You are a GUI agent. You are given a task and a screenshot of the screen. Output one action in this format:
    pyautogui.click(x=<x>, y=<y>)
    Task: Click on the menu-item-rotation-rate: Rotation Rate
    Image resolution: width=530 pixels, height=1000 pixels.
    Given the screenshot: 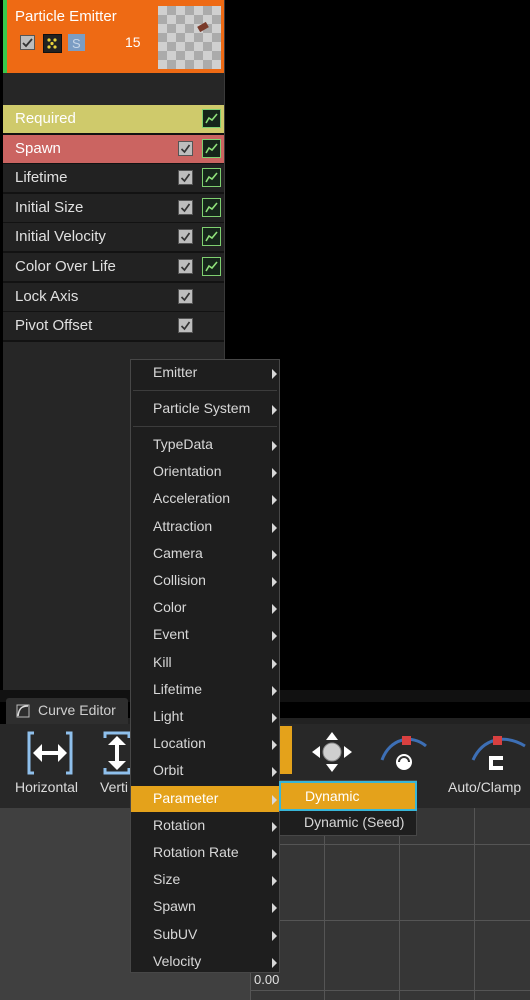 What is the action you would take?
    pyautogui.click(x=205, y=853)
    